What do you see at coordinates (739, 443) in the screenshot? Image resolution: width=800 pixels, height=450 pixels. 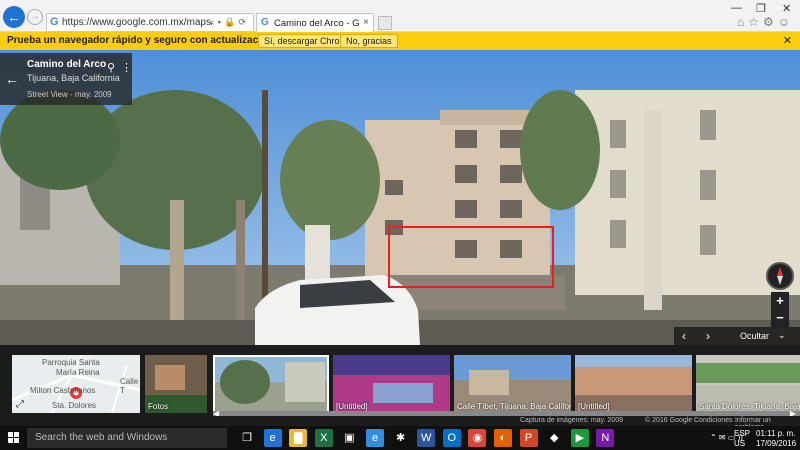 I see `keyboard-layout: US` at bounding box center [739, 443].